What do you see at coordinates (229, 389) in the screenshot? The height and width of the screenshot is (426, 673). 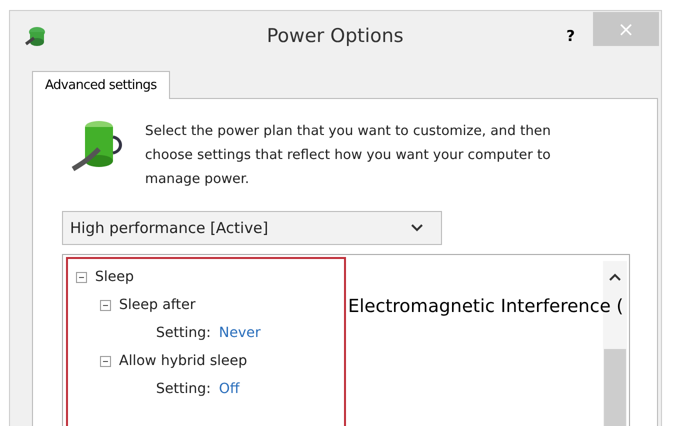 I see `setting-value-link: Off` at bounding box center [229, 389].